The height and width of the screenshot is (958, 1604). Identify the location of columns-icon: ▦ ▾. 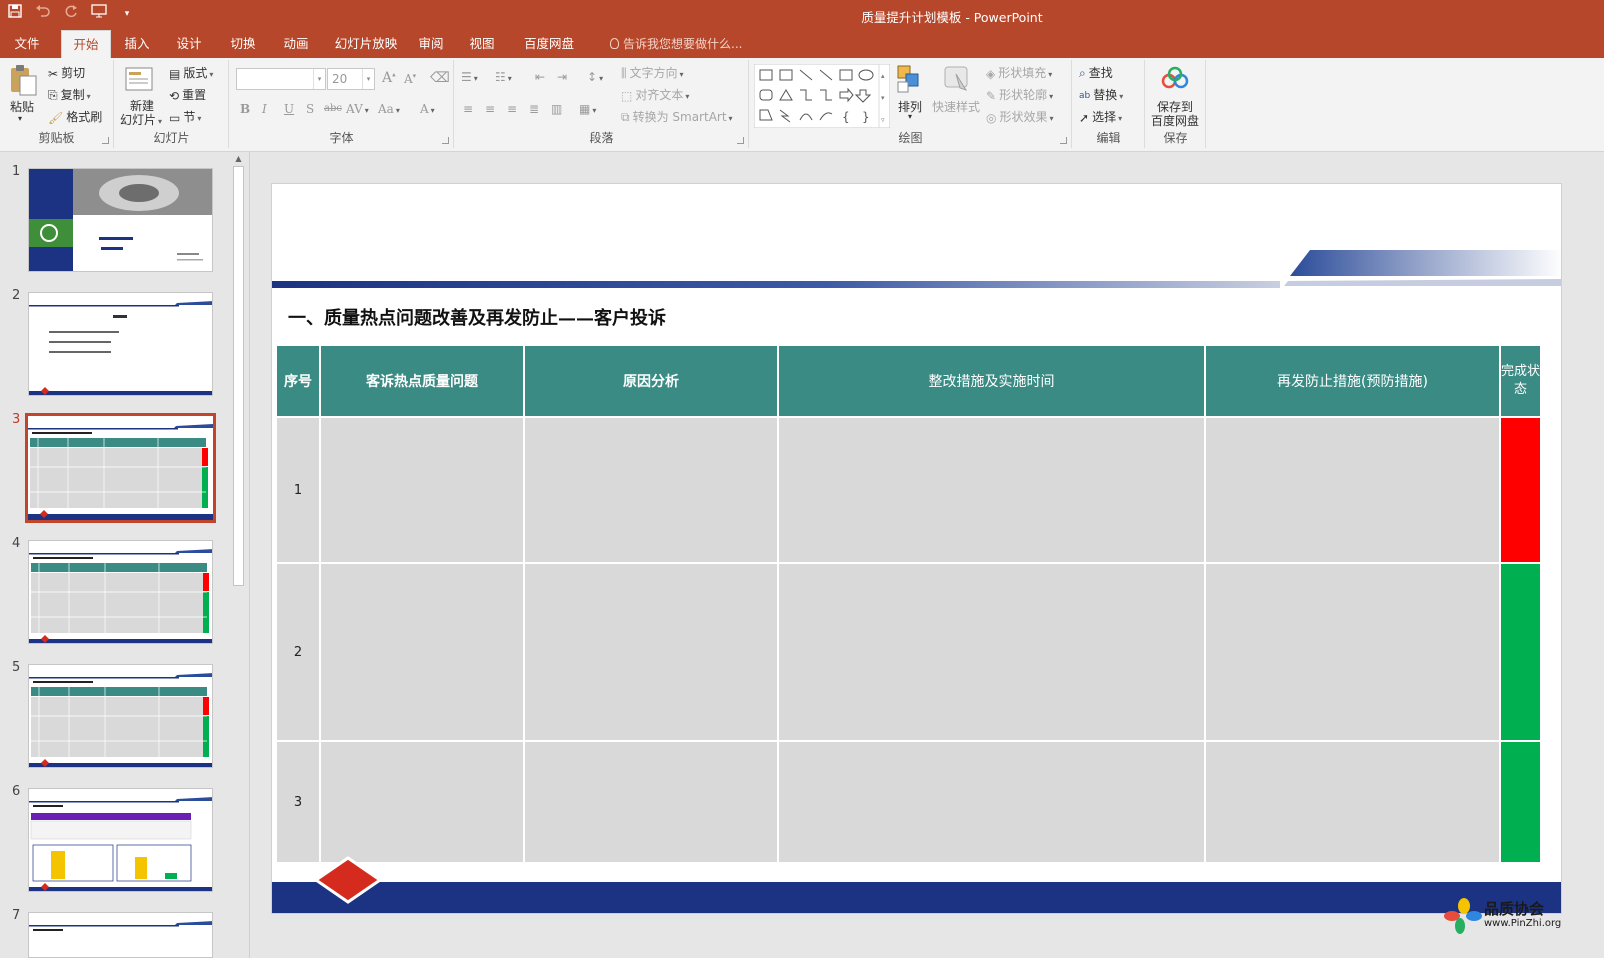
(587, 109).